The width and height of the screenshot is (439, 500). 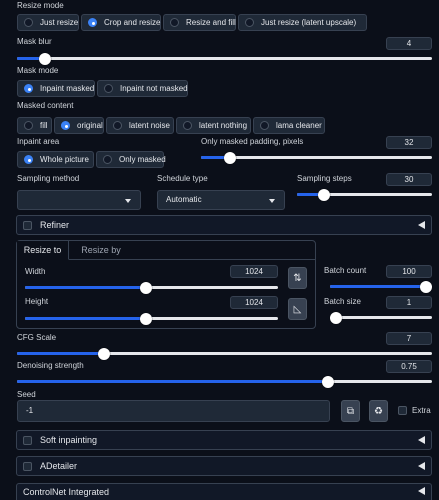 I want to click on height-slider, so click(x=151, y=318).